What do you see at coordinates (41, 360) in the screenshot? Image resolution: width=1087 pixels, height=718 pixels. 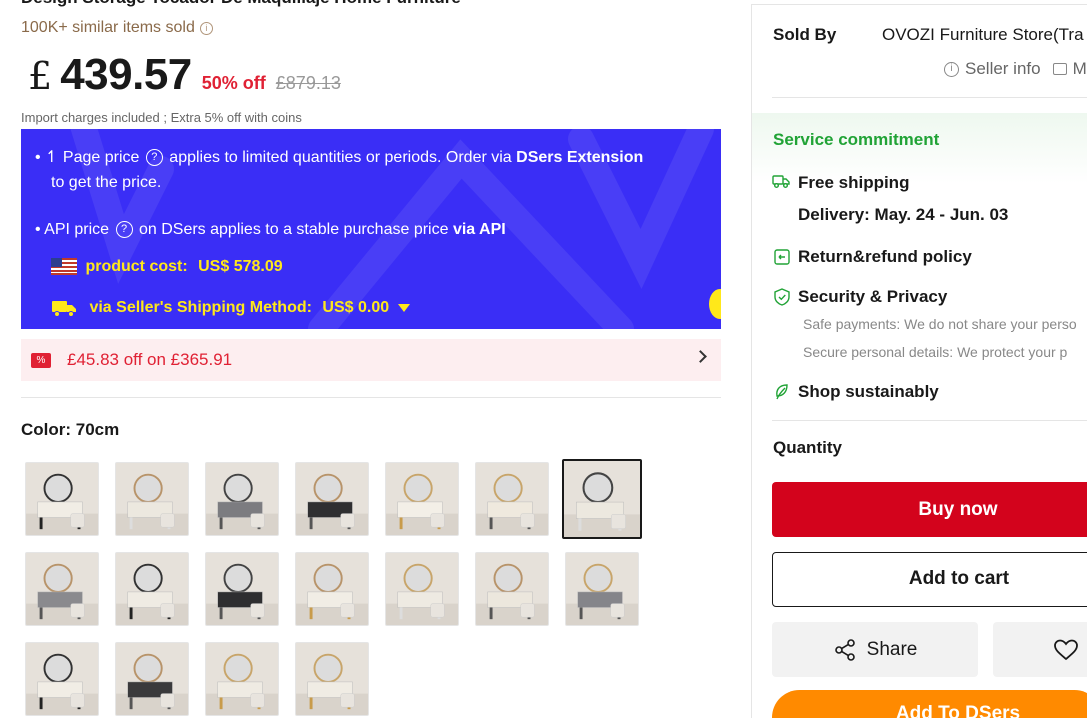 I see `coupon-icon: %` at bounding box center [41, 360].